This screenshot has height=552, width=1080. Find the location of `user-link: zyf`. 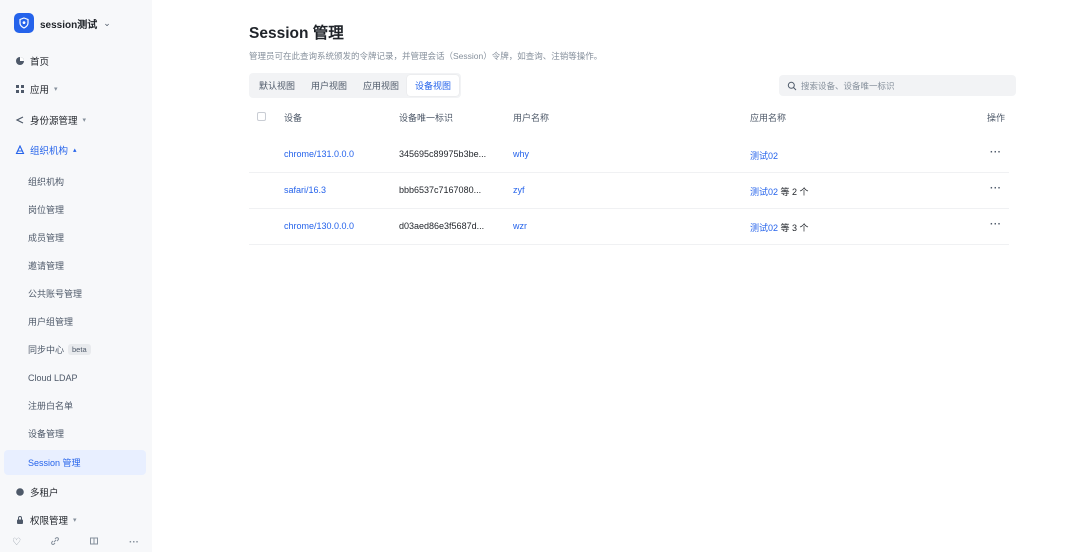

user-link: zyf is located at coordinates (519, 190).